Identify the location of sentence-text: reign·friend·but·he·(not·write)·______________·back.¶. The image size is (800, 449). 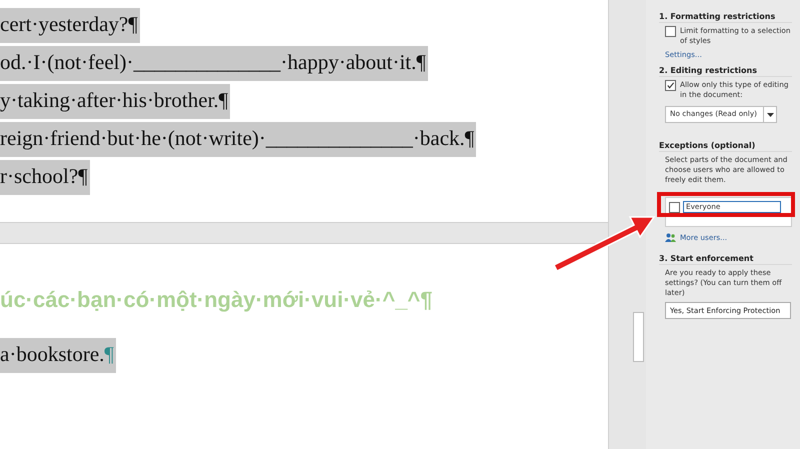
(238, 139).